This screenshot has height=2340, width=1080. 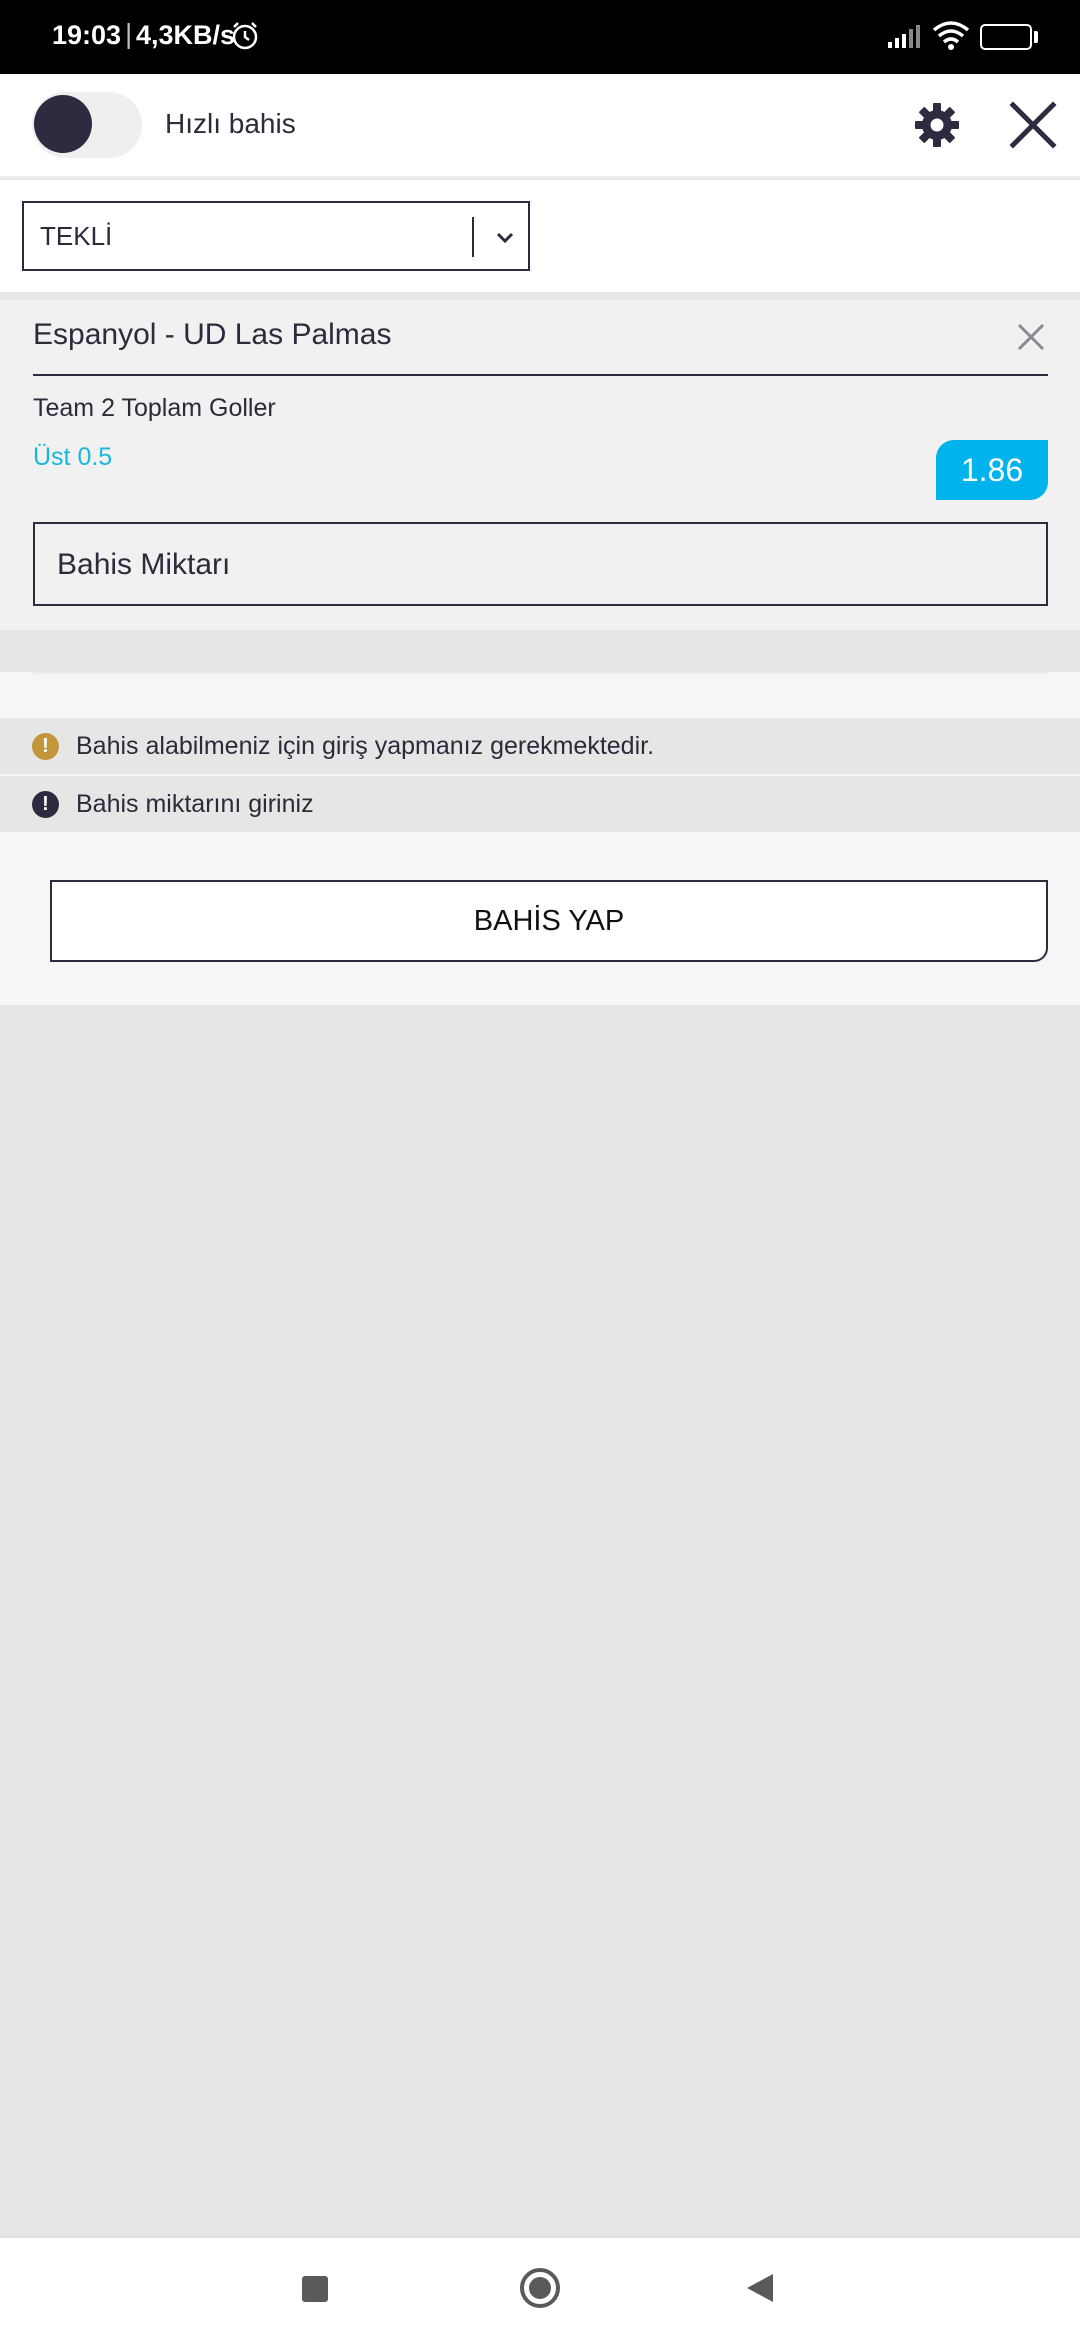 What do you see at coordinates (1036, 37) in the screenshot?
I see `battery-nub` at bounding box center [1036, 37].